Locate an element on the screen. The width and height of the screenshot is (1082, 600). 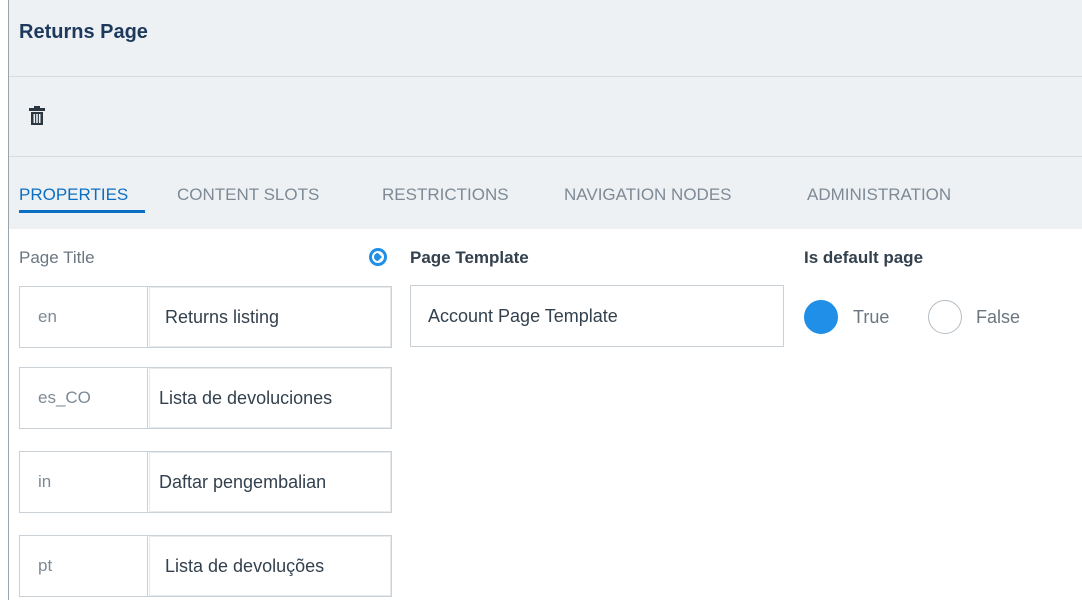
page-title-row-in: in Daftar pengembalian is located at coordinates (205, 482).